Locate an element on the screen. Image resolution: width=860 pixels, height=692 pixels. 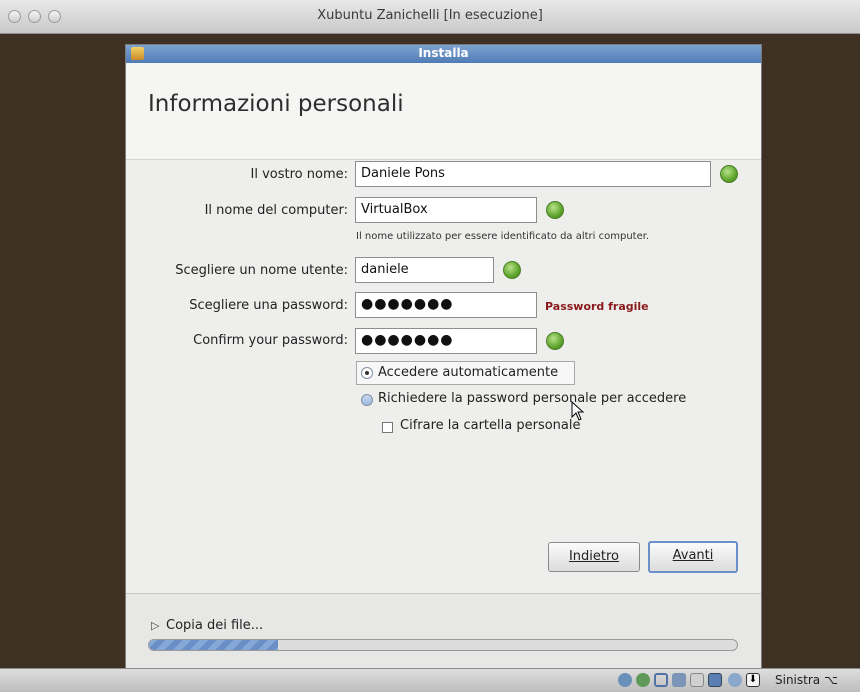
cdrom-icon is located at coordinates (643, 680).